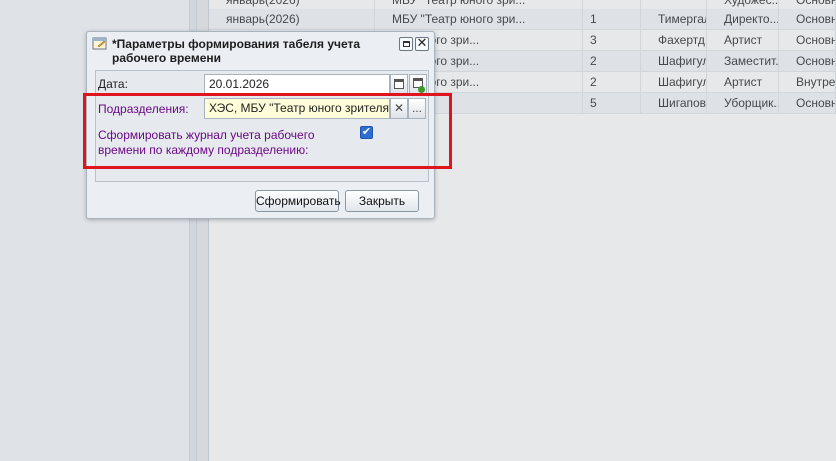  I want to click on picker-badge, so click(421, 89).